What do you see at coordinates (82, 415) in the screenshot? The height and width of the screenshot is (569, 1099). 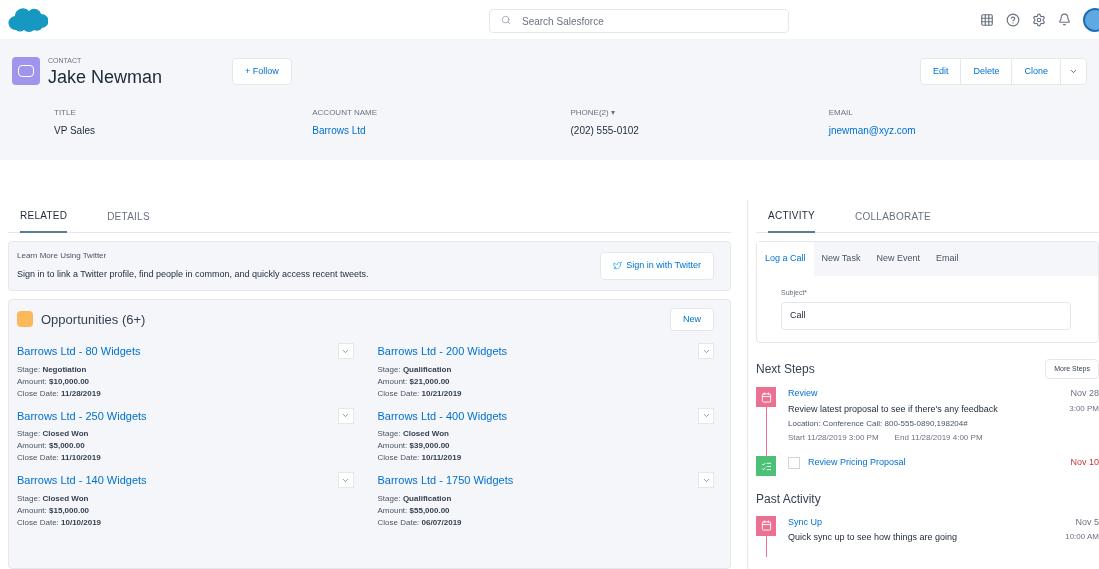 I see `opportunity-link: Barrows Ltd - 250 Widgets` at bounding box center [82, 415].